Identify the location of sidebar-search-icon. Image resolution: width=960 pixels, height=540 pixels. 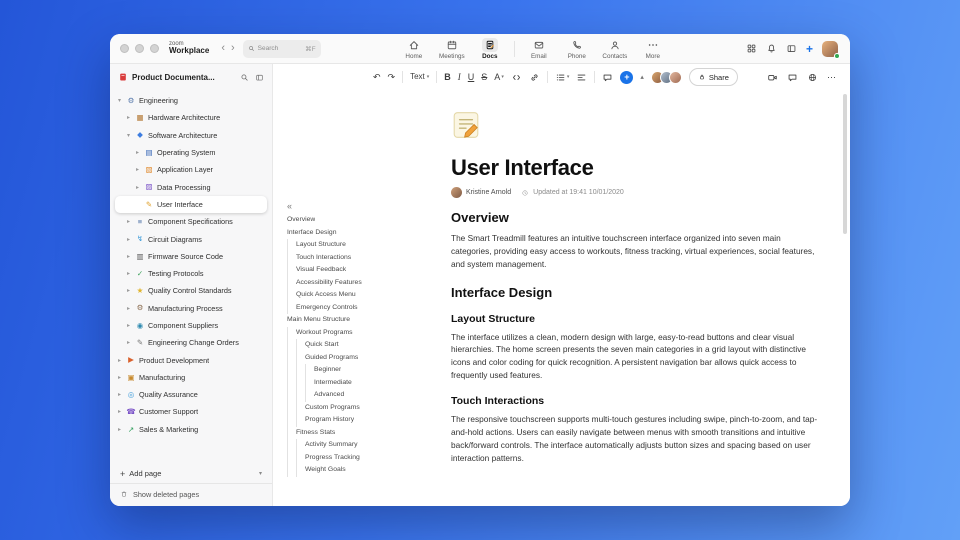
(244, 77).